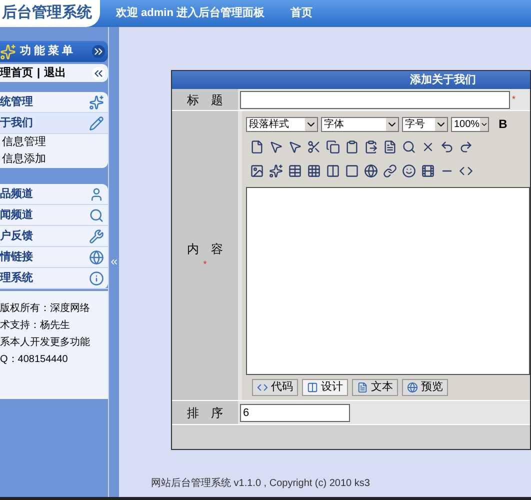  Describe the element at coordinates (54, 236) in the screenshot. I see `menu-item: 户反馈` at that location.